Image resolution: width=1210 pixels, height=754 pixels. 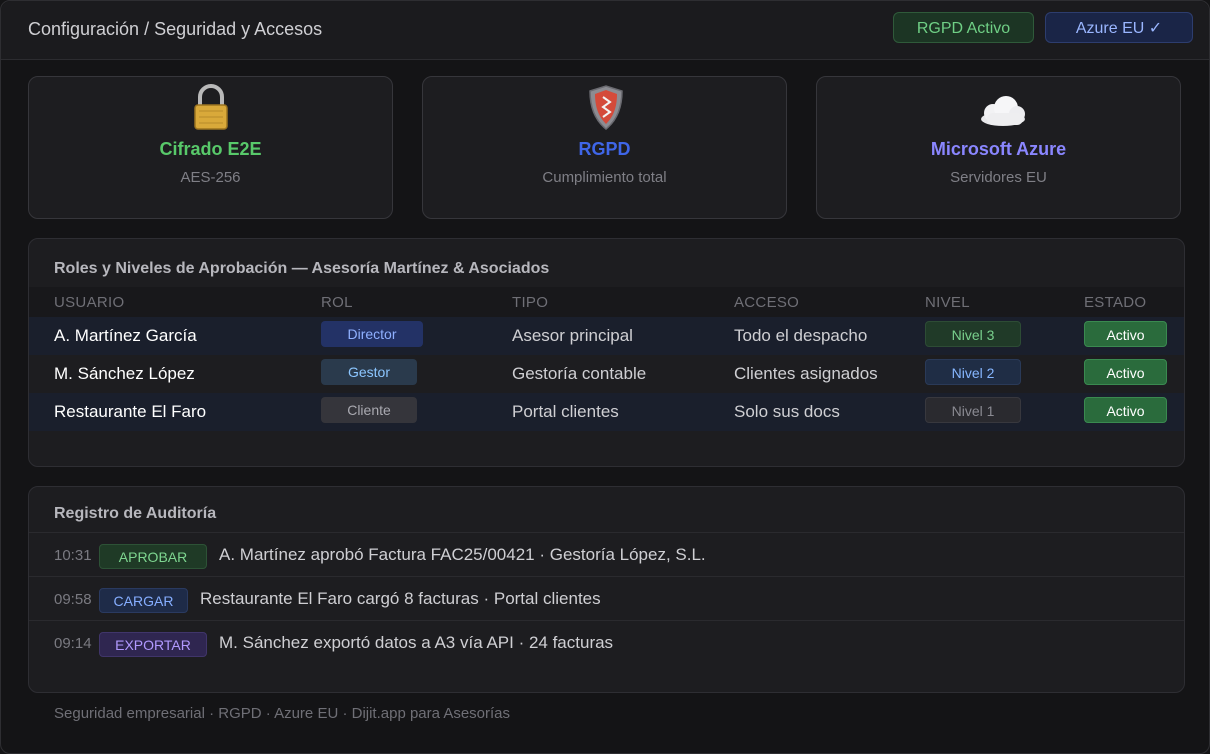 I want to click on user-access: Clientes asignados, so click(x=806, y=373).